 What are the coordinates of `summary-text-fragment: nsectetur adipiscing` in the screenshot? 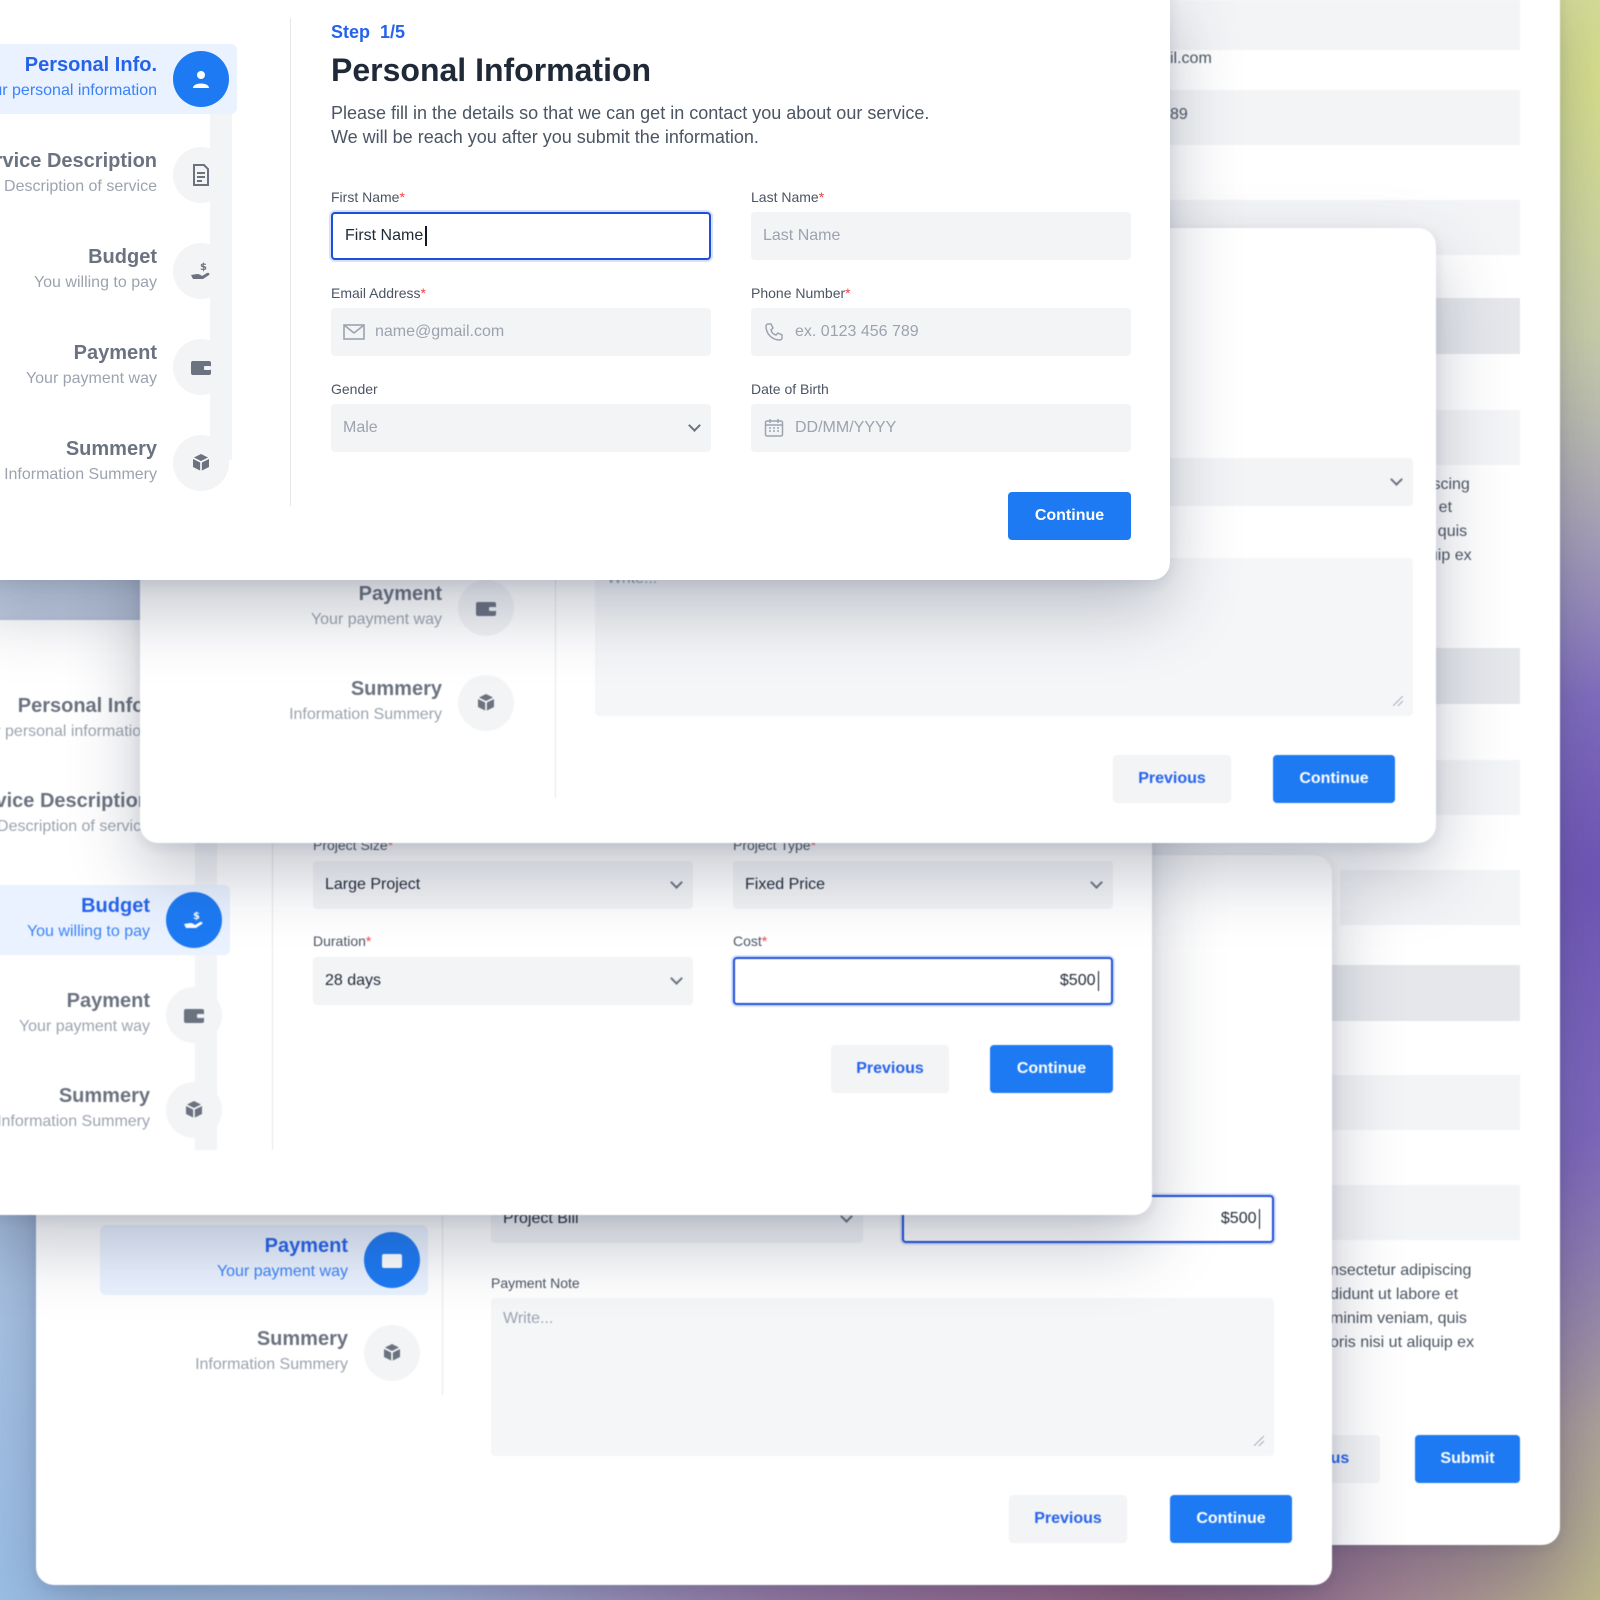 It's located at (1401, 1270).